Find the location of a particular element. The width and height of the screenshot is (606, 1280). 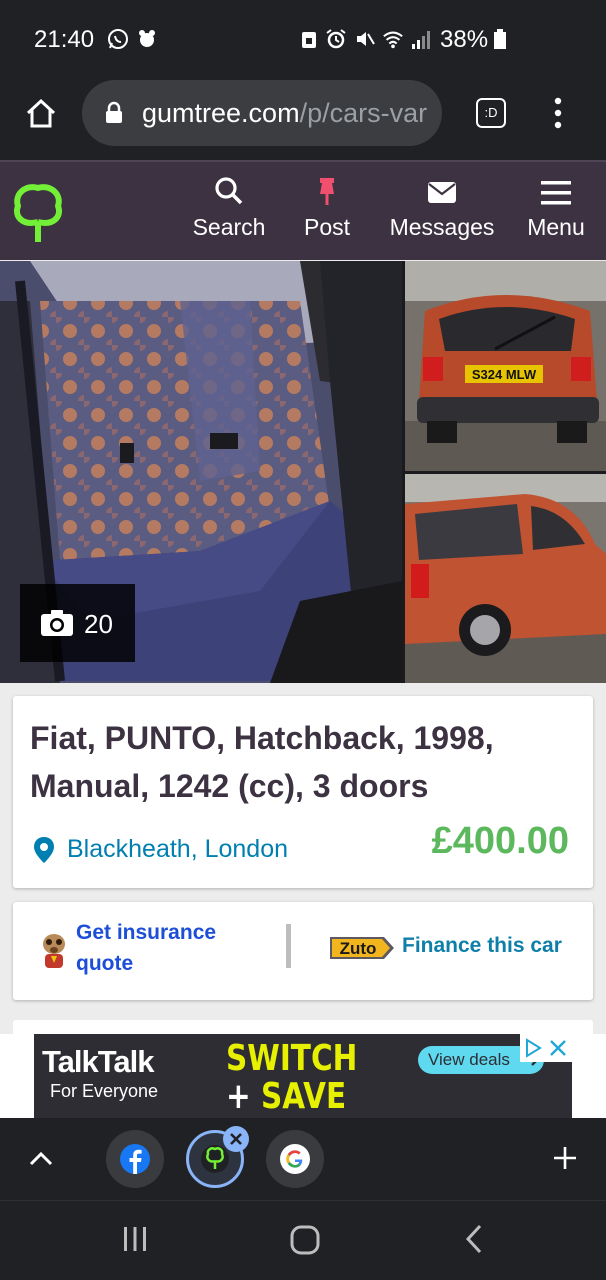

close-icon is located at coordinates (236, 1139).